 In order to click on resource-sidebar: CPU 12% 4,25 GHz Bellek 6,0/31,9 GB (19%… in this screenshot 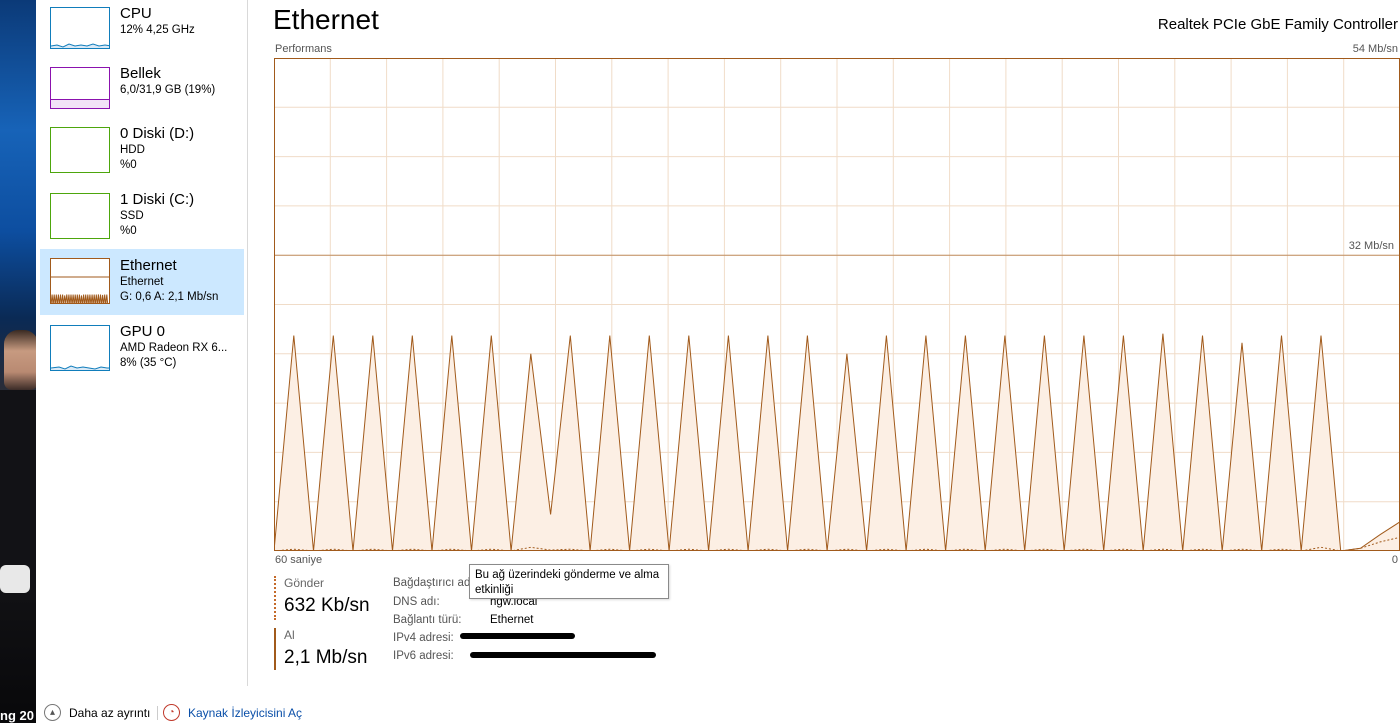, I will do `click(142, 343)`.